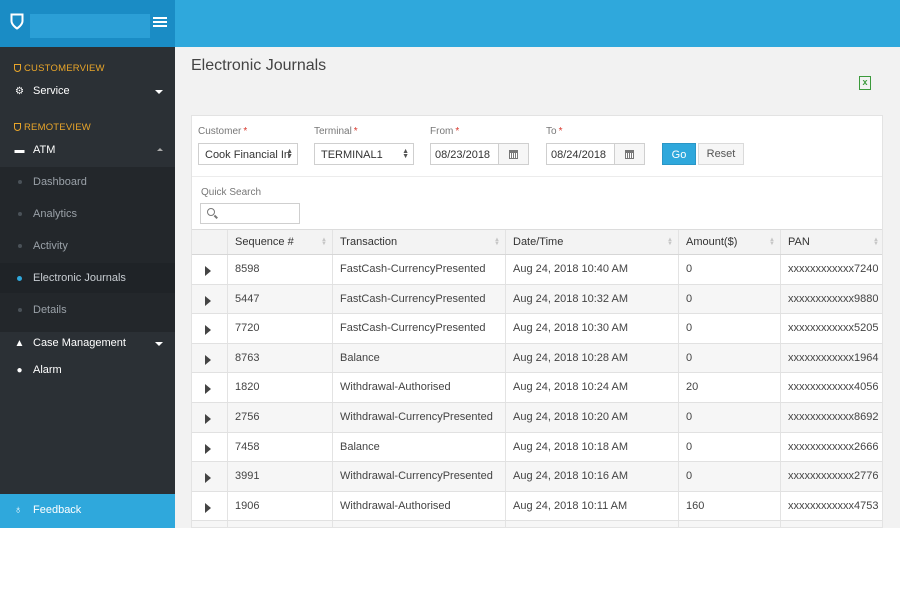 The height and width of the screenshot is (600, 900). I want to click on sidebar-item-label: Activity, so click(50, 246).